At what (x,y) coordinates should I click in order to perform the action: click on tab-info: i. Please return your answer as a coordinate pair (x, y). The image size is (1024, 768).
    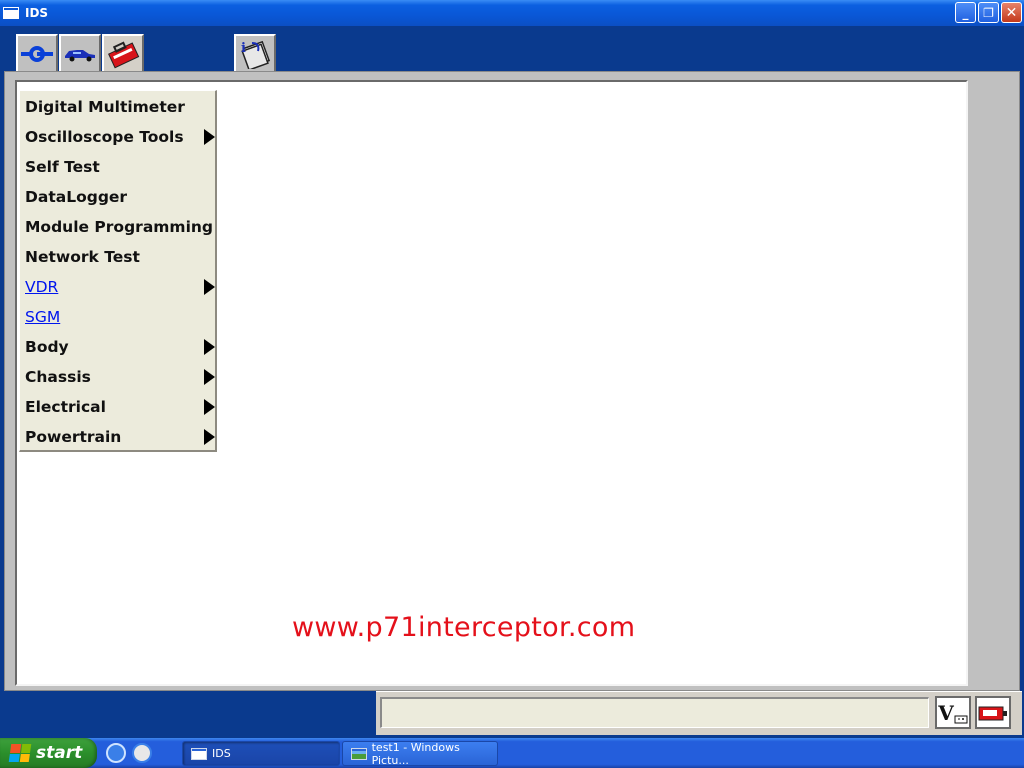
    Looking at the image, I should click on (255, 52).